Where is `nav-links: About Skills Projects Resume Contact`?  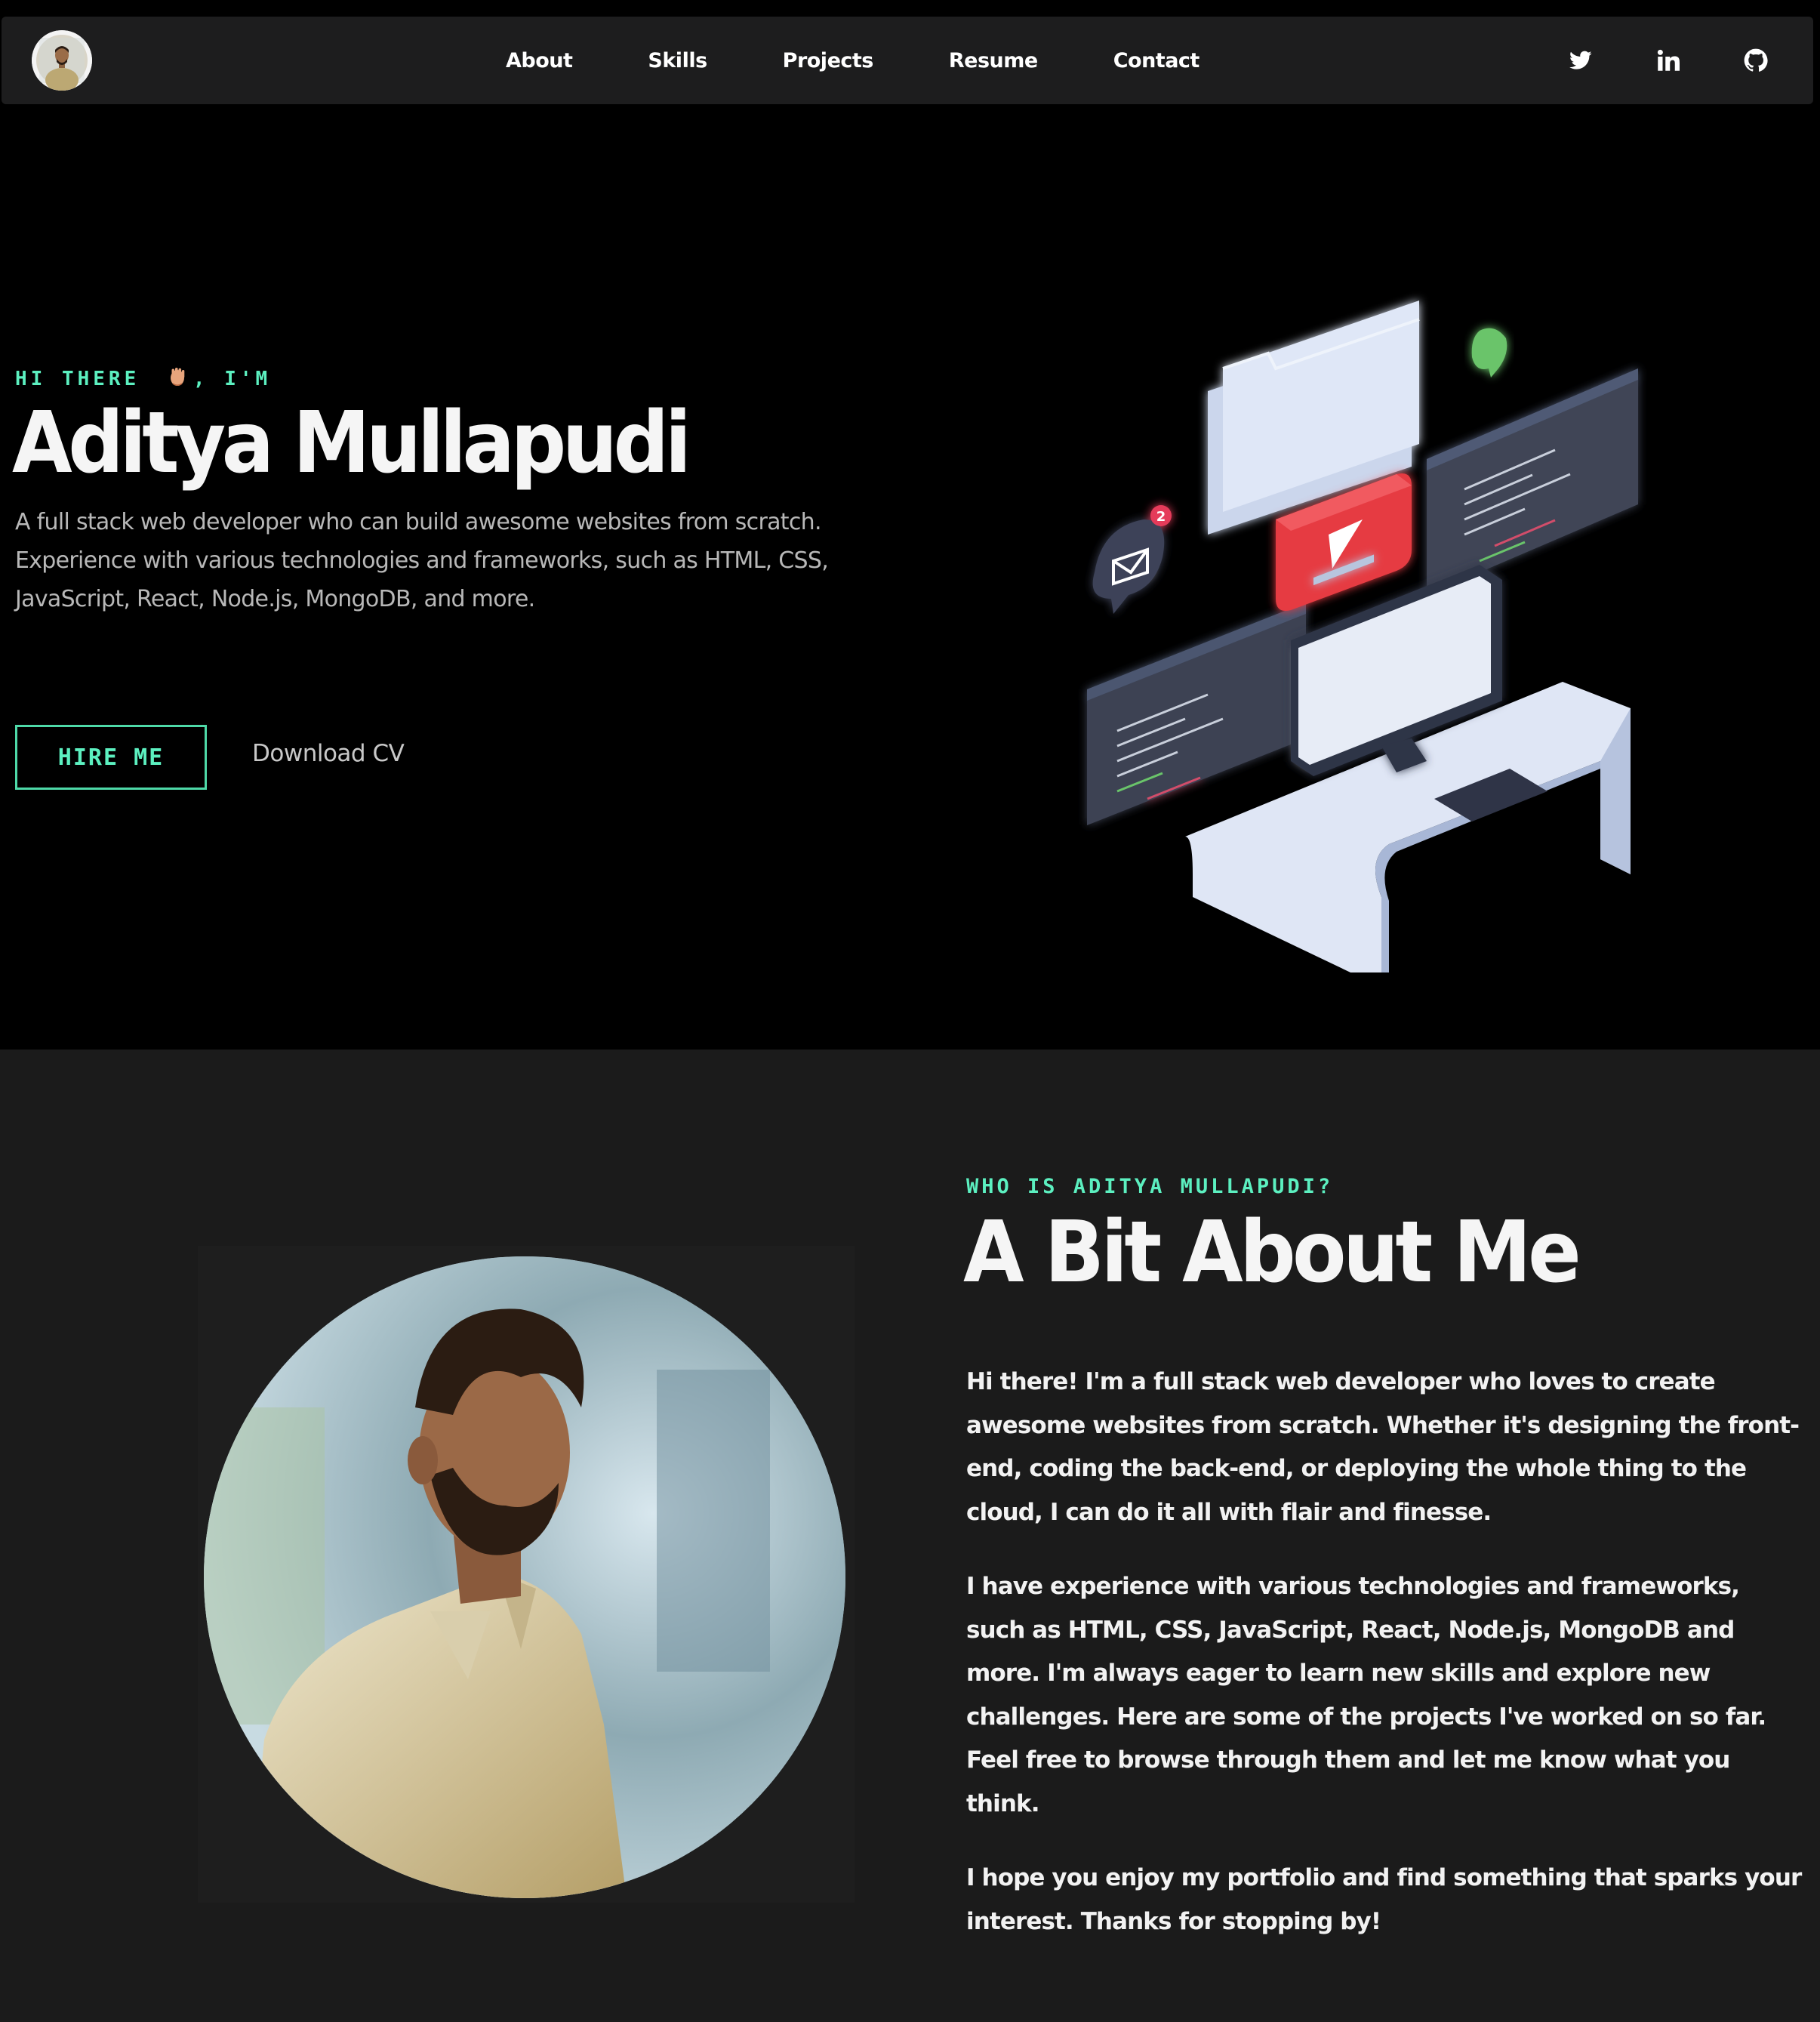
nav-links: About Skills Projects Resume Contact is located at coordinates (890, 60).